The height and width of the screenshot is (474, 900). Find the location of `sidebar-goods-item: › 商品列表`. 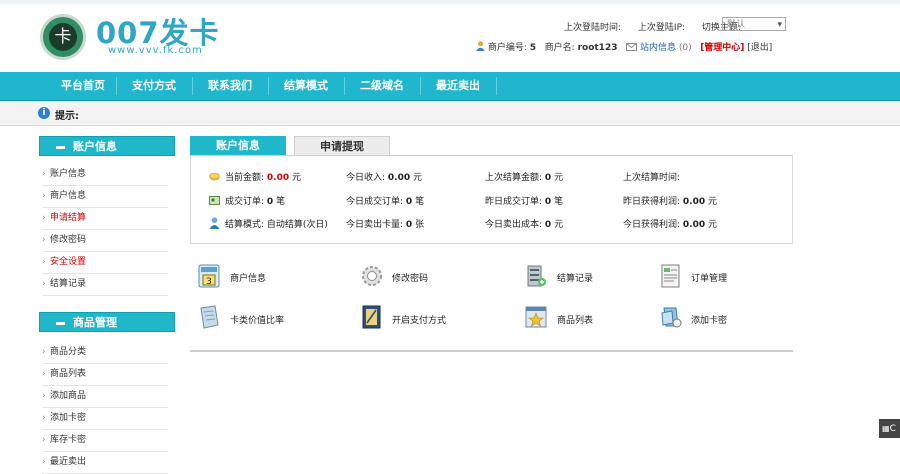

sidebar-goods-item: › 商品列表 is located at coordinates (105, 374).